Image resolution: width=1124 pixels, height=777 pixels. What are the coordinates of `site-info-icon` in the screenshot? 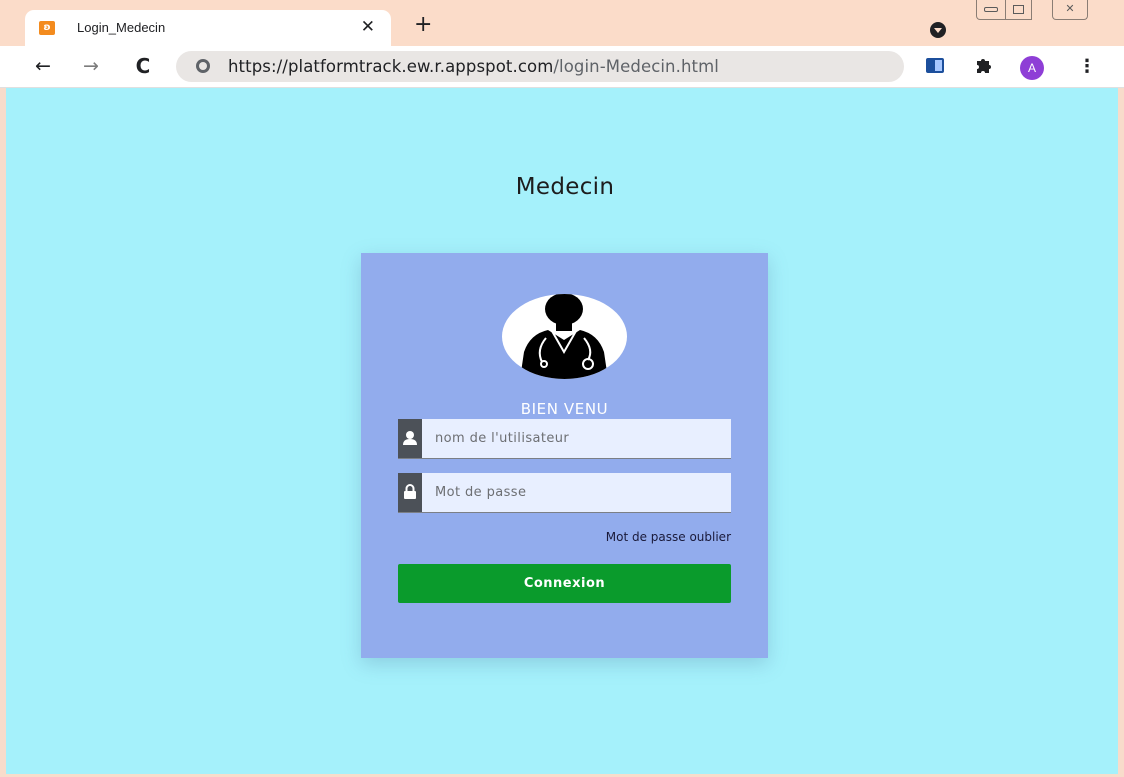 It's located at (203, 66).